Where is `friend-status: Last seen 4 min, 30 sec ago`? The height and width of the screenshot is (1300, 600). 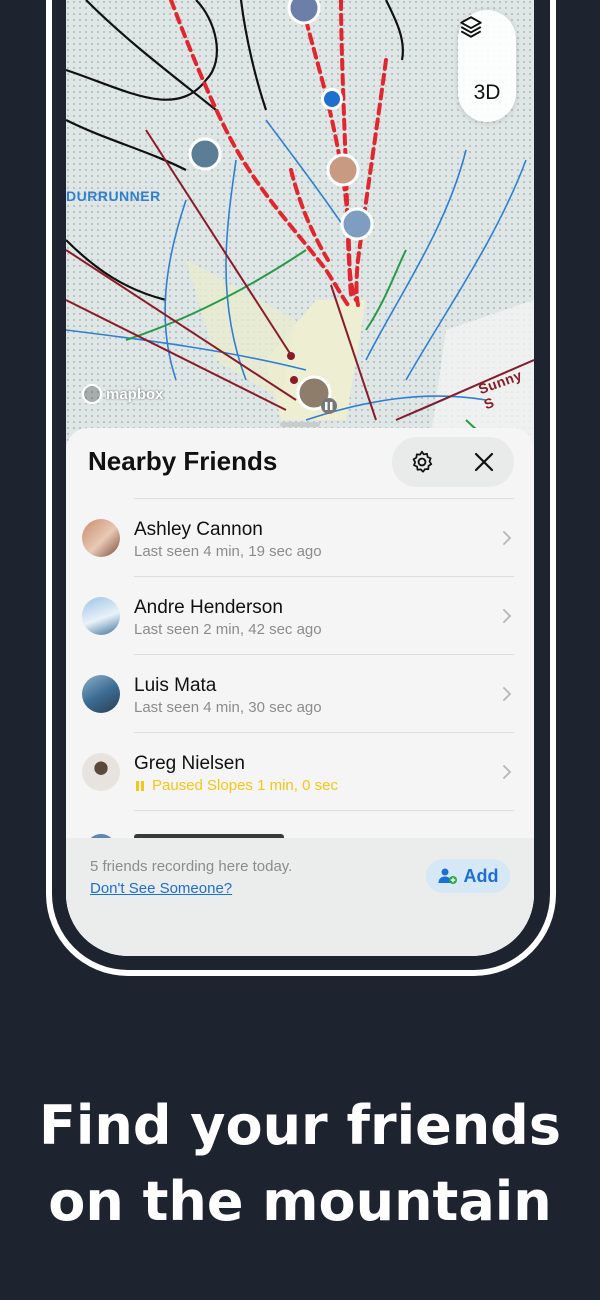
friend-status: Last seen 4 min, 30 sec ago is located at coordinates (228, 707).